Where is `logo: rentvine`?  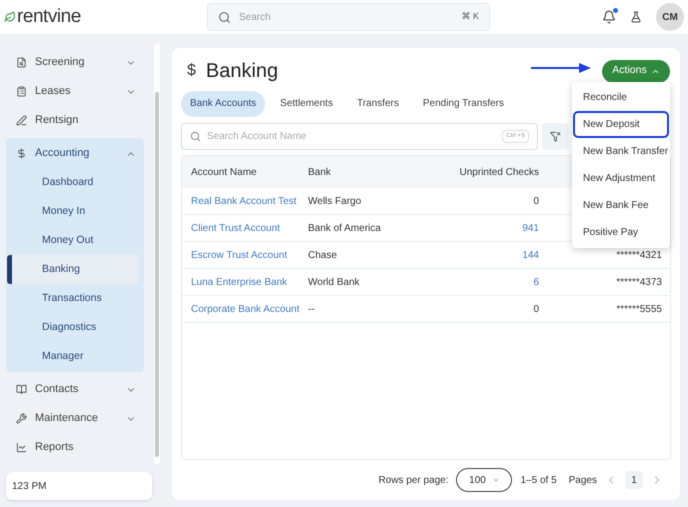
logo: rentvine is located at coordinates (49, 16).